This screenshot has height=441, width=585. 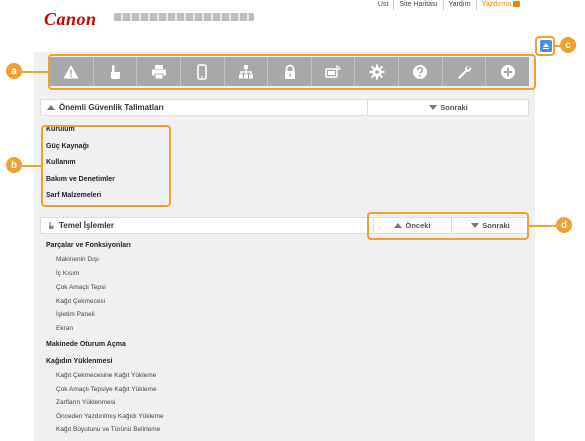 I want to click on help-link: Yardım, so click(x=459, y=5).